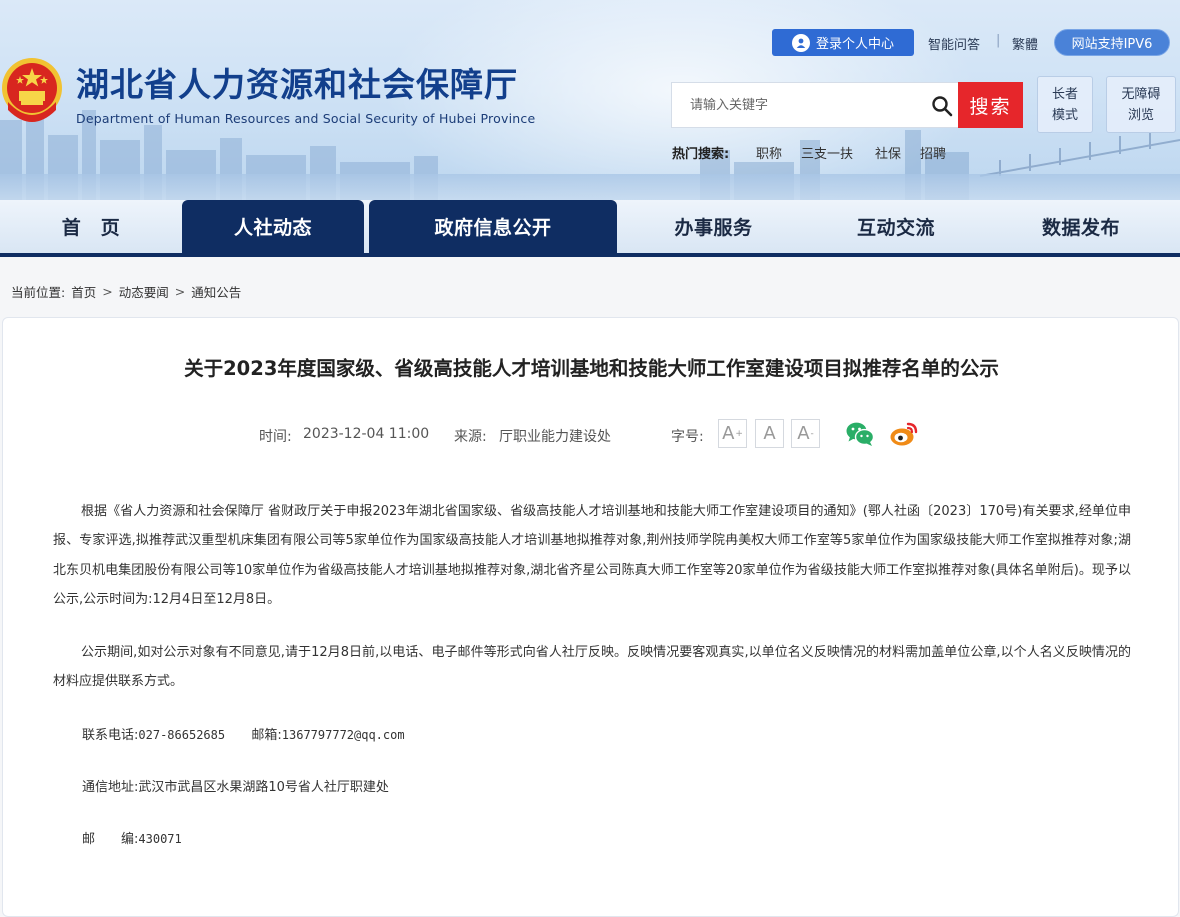 This screenshot has height=917, width=1180. Describe the element at coordinates (954, 43) in the screenshot. I see `smart-qa-link: 智能问答` at that location.